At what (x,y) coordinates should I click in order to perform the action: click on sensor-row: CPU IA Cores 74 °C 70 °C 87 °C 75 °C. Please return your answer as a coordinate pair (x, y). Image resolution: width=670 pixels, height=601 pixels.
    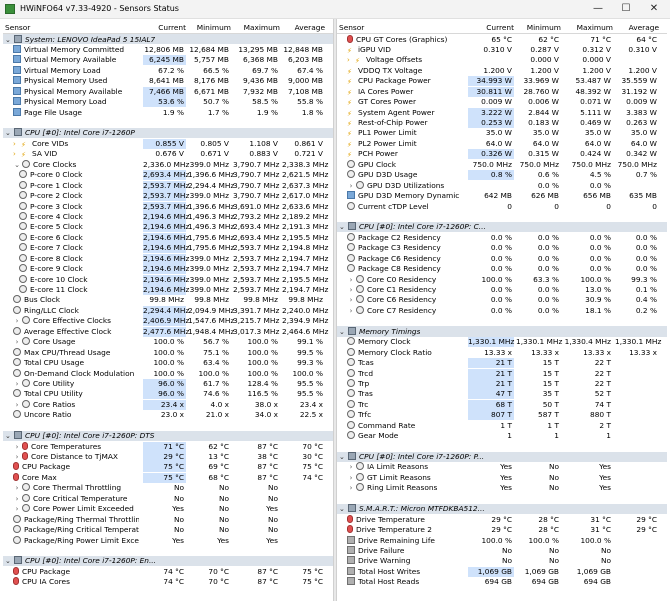
    Looking at the image, I should click on (168, 582).